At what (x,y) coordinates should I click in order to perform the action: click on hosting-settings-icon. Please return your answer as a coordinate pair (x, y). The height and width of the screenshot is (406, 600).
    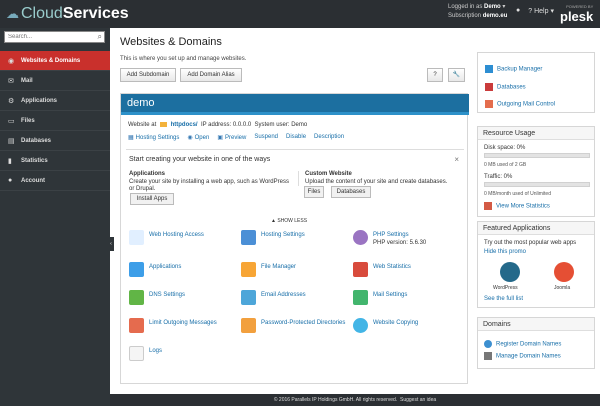
    Looking at the image, I should click on (248, 237).